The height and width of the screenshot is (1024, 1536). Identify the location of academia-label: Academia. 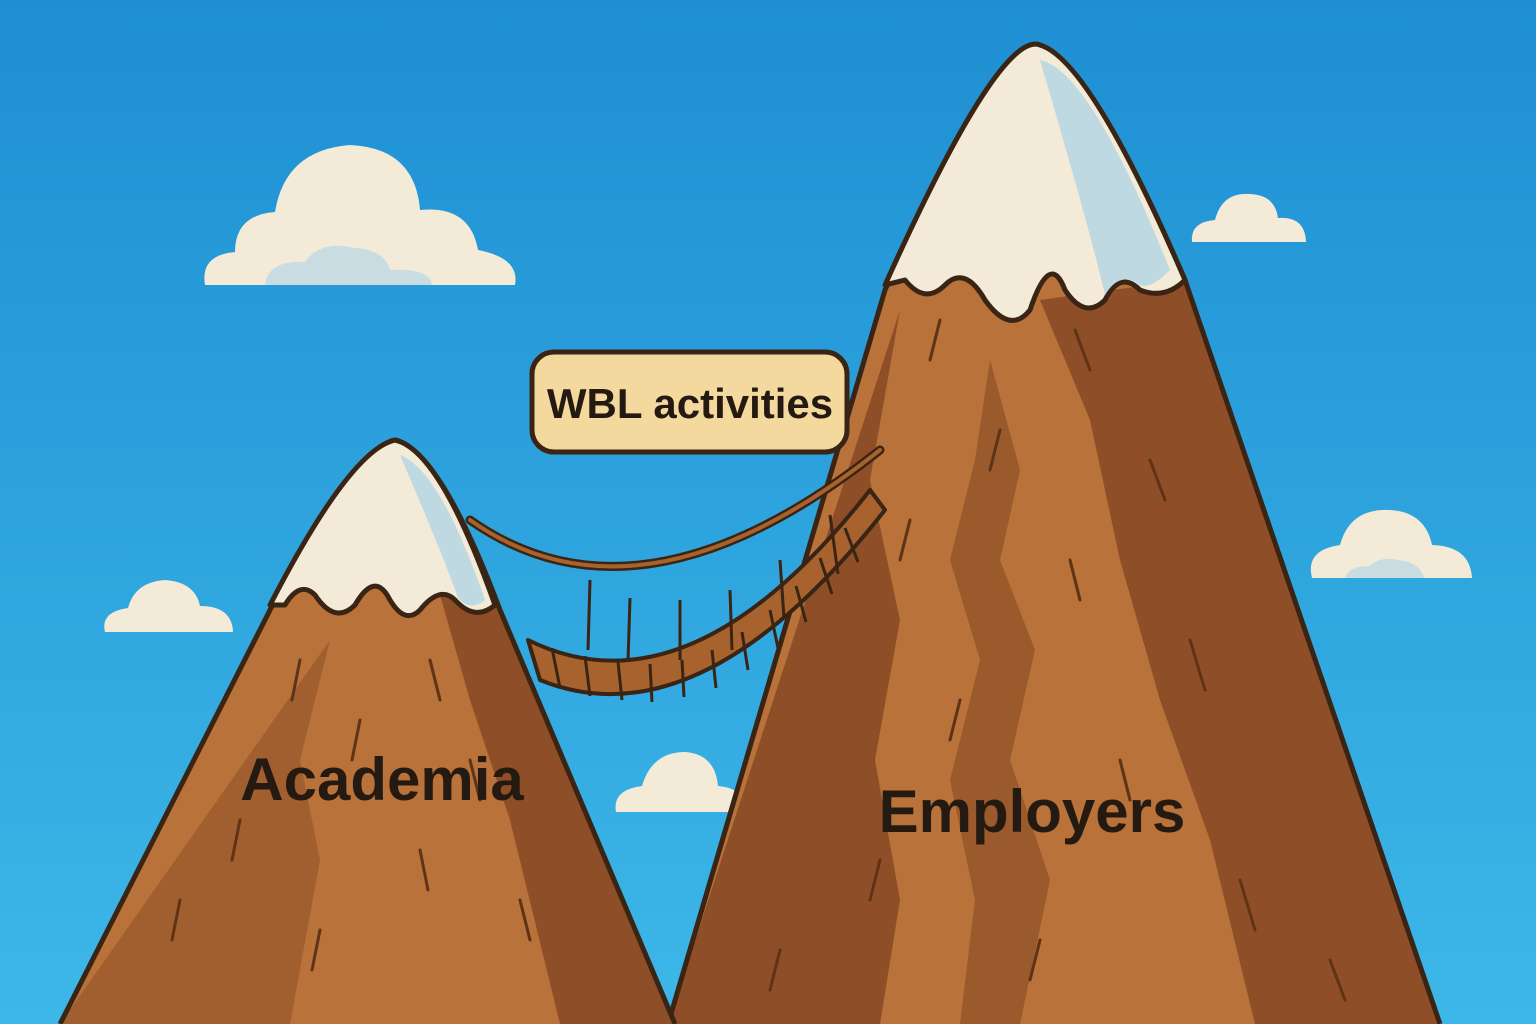
(382, 779).